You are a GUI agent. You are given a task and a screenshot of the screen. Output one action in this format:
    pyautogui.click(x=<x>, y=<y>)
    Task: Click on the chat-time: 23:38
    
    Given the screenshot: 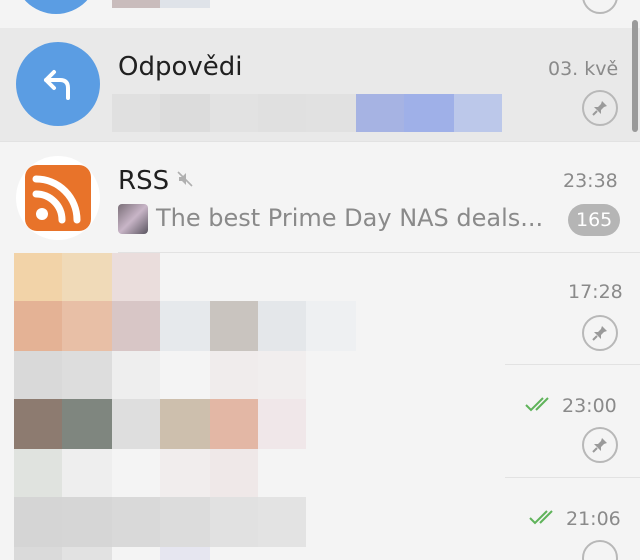 What is the action you would take?
    pyautogui.click(x=590, y=181)
    